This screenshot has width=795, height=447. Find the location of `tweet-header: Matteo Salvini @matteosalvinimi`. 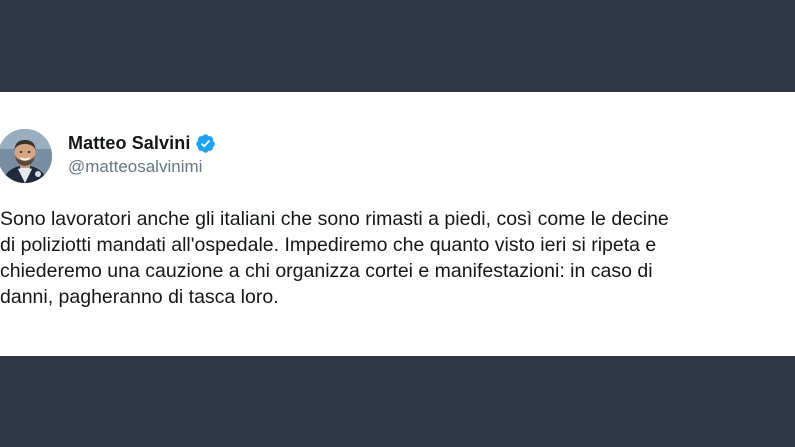

tweet-header: Matteo Salvini @matteosalvinimi is located at coordinates (300, 156).